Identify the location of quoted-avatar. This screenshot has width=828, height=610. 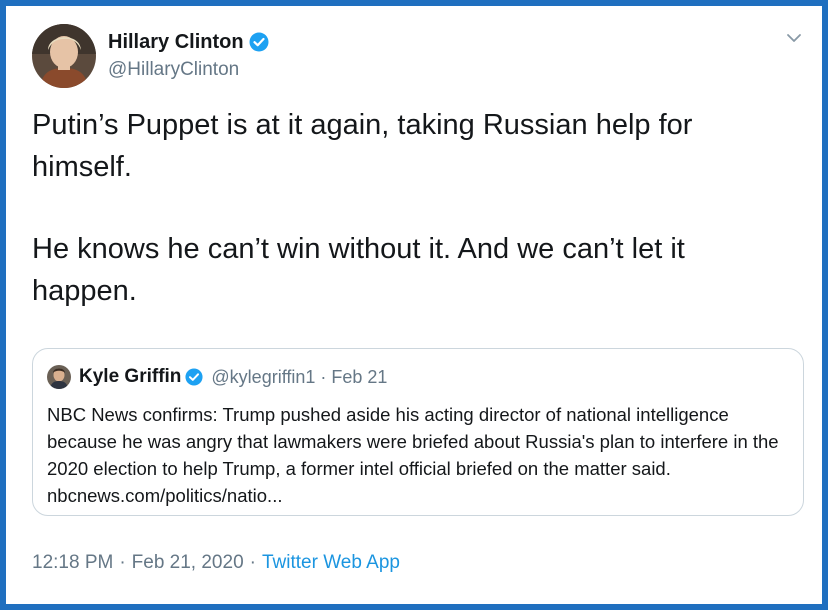
(59, 377).